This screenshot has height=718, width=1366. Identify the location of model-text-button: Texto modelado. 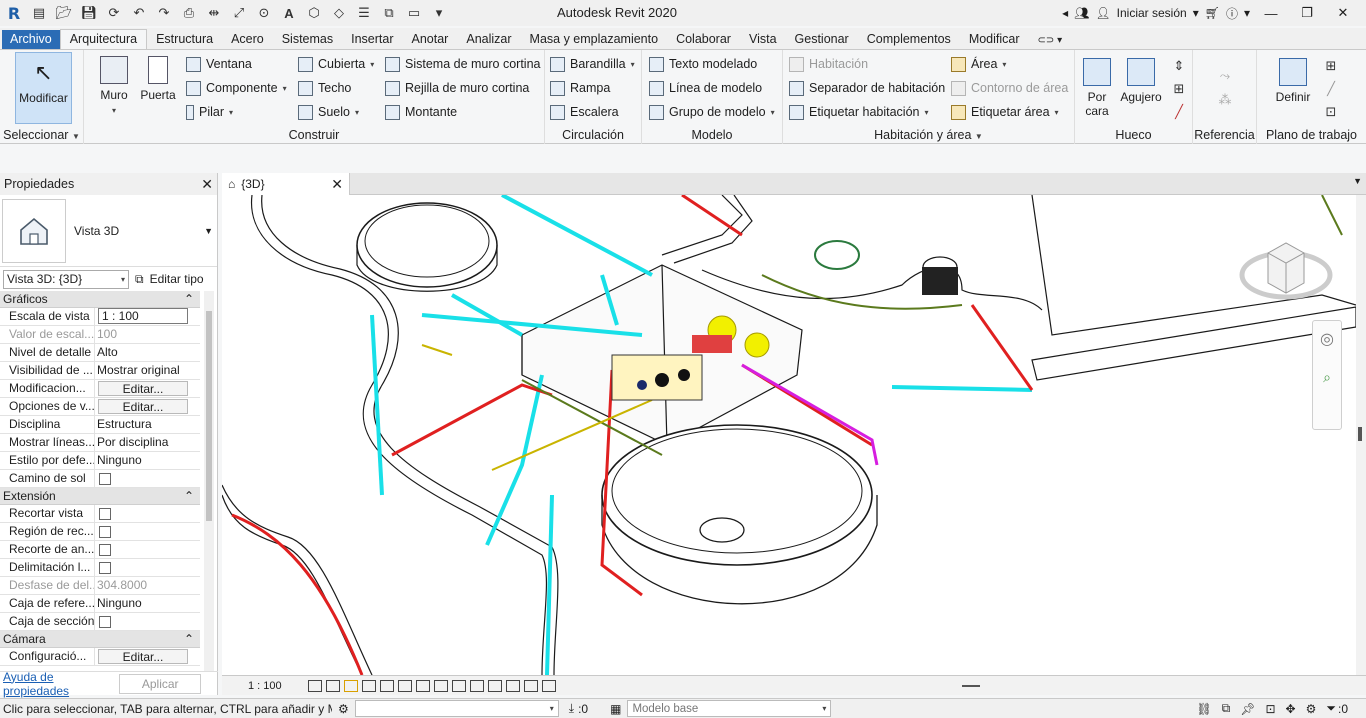
(703, 64).